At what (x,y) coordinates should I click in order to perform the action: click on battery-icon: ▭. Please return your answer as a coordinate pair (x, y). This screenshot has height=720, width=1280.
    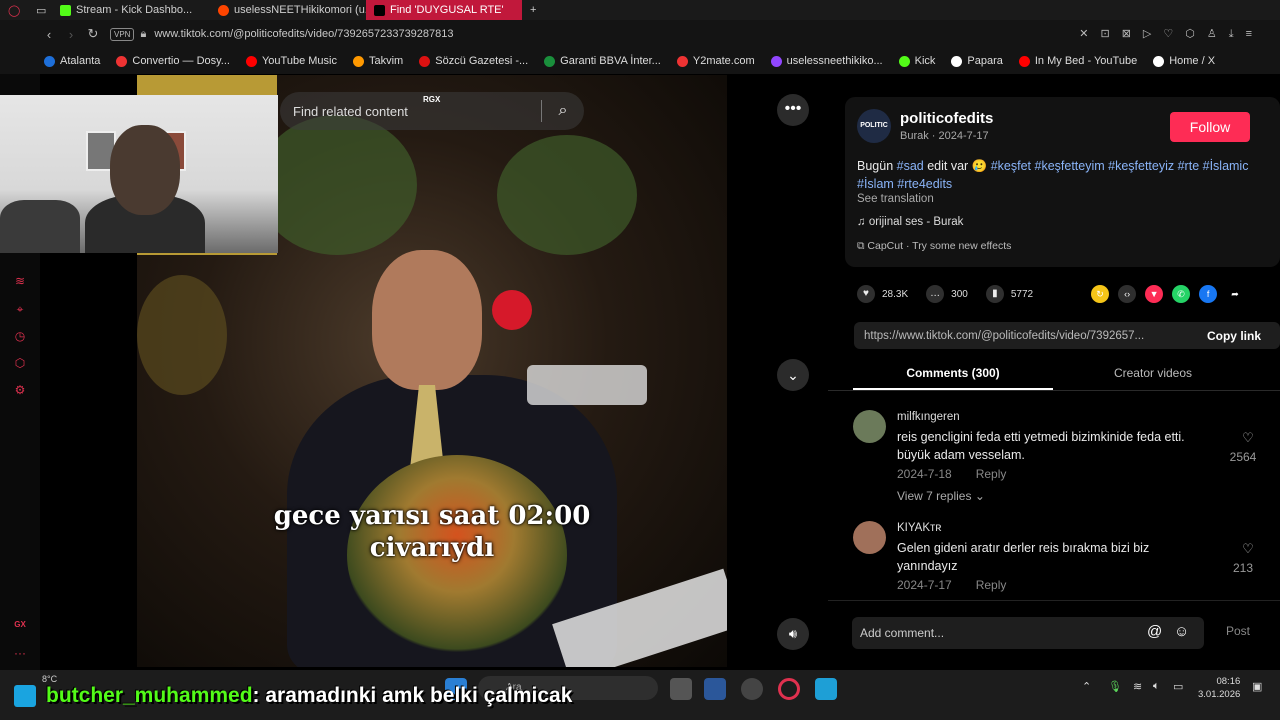
    Looking at the image, I should click on (1178, 686).